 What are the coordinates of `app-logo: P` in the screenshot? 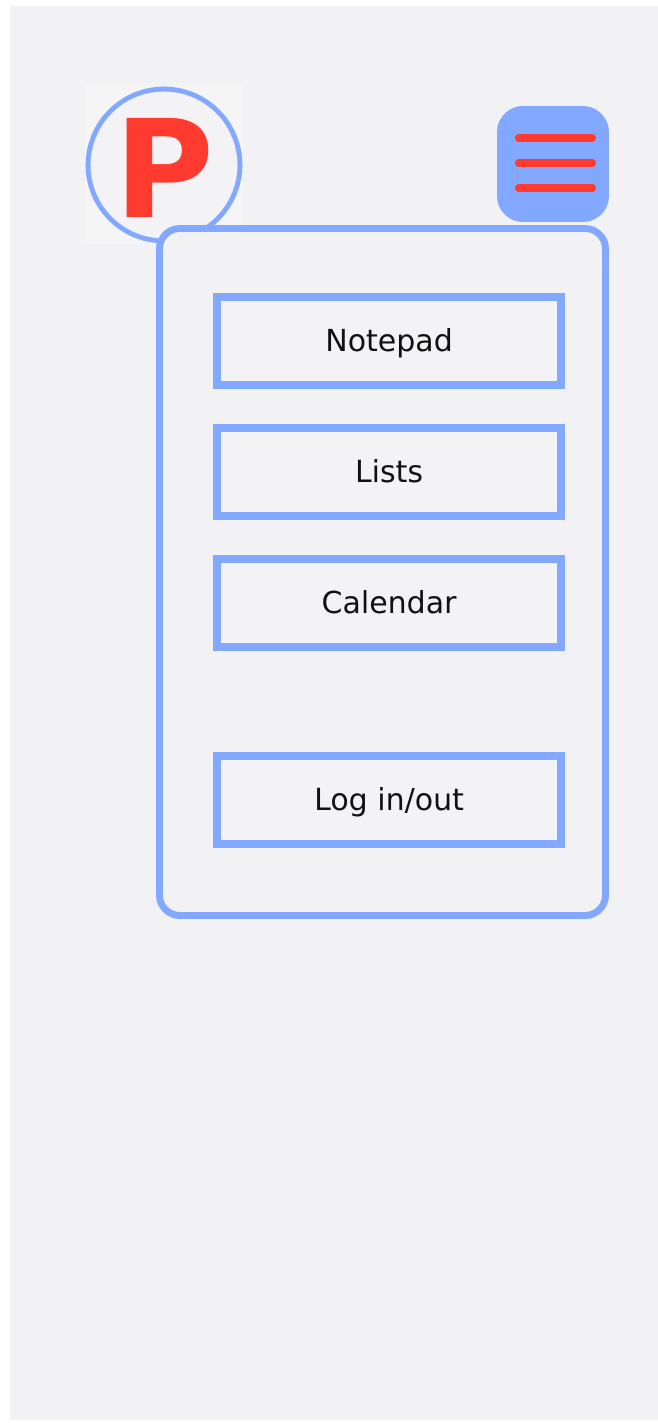 It's located at (164, 165).